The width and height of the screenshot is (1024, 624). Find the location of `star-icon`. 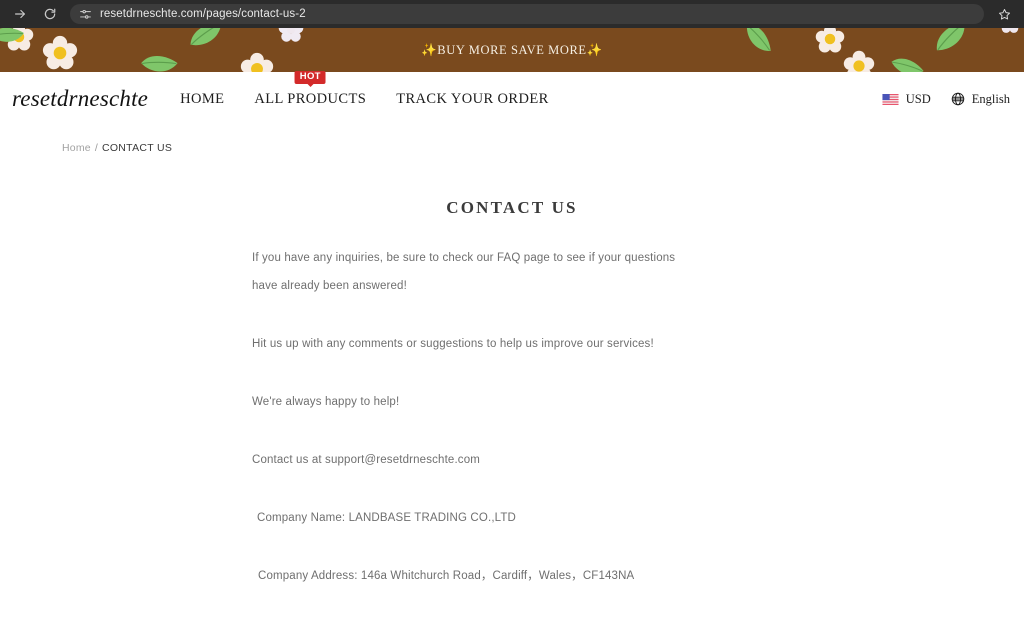

star-icon is located at coordinates (1004, 14).